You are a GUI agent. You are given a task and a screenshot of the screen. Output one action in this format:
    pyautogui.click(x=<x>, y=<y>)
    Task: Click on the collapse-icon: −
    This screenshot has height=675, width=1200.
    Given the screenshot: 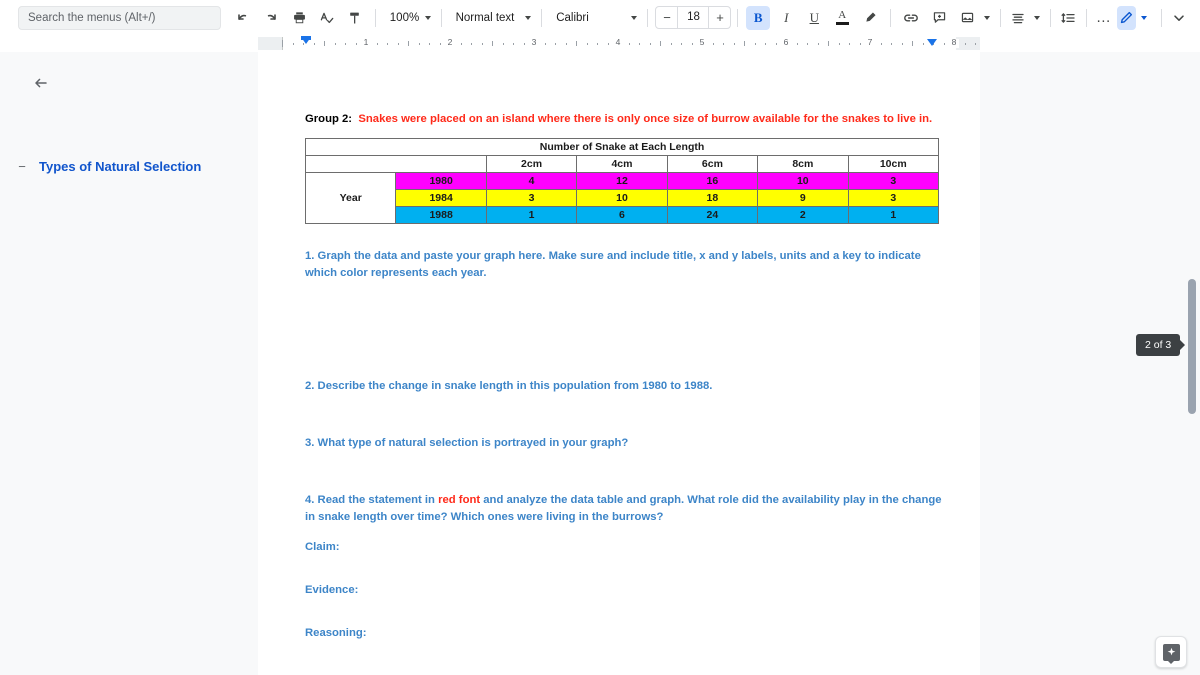 What is the action you would take?
    pyautogui.click(x=22, y=166)
    